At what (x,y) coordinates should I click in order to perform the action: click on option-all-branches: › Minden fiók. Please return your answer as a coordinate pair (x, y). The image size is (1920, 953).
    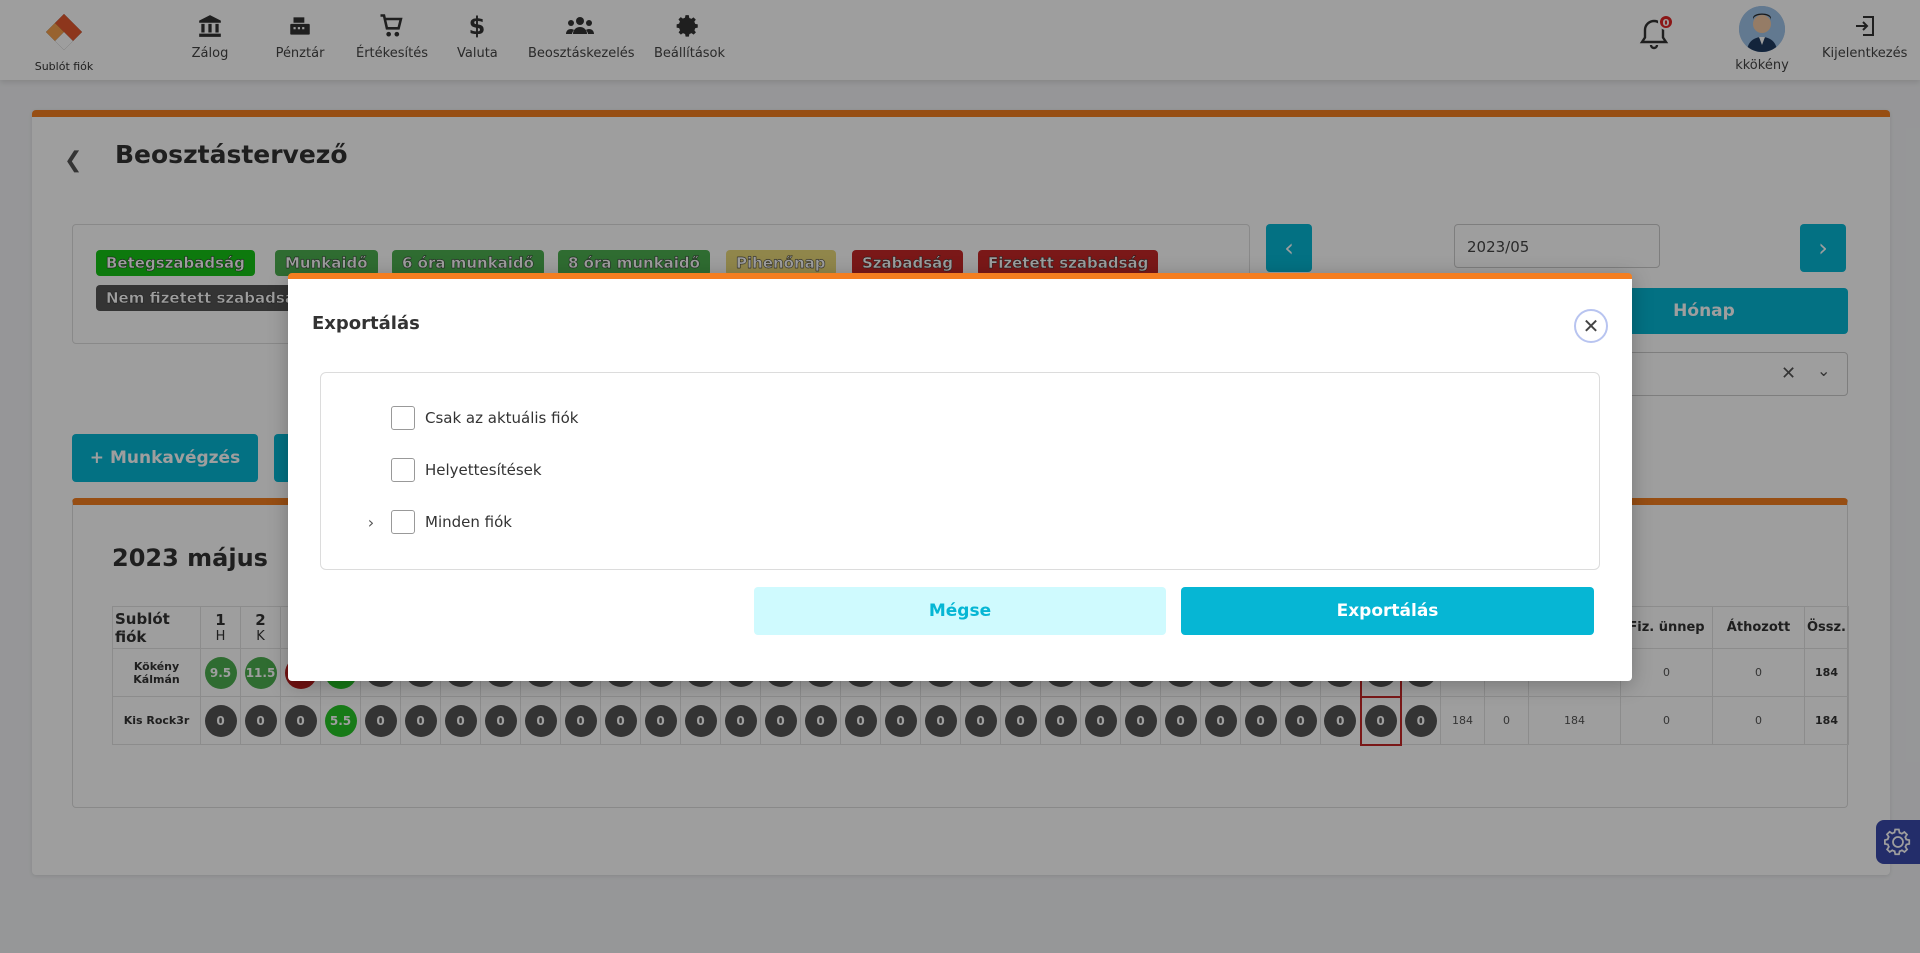
    Looking at the image, I should click on (416, 522).